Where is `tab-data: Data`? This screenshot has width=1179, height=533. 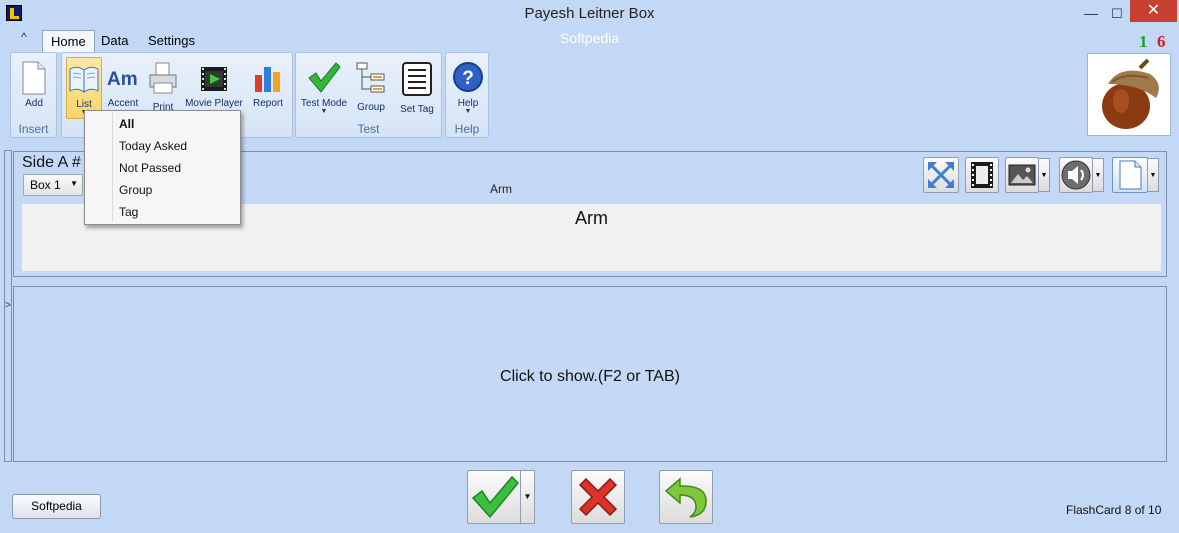 tab-data: Data is located at coordinates (114, 41).